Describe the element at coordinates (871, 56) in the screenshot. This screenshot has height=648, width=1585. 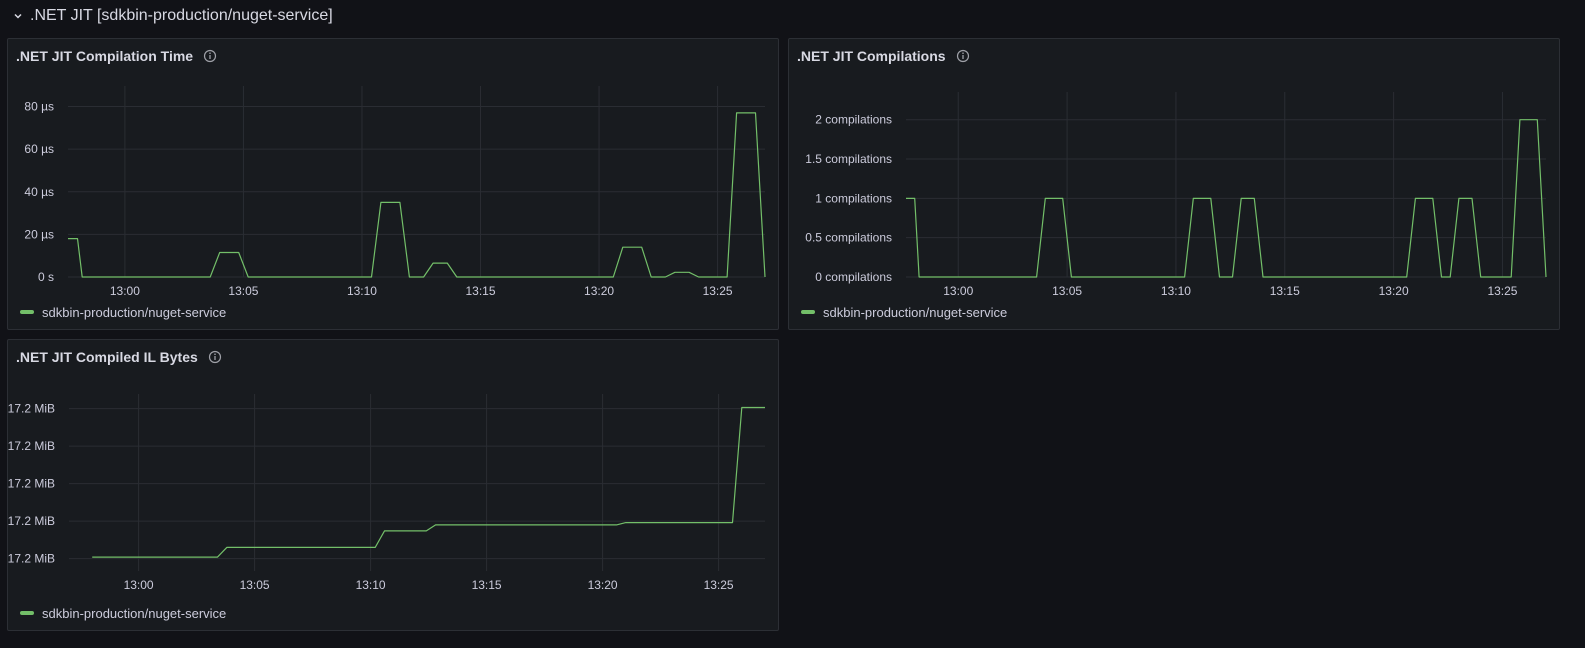
I see `panel-title: .NET JIT Compilations` at that location.